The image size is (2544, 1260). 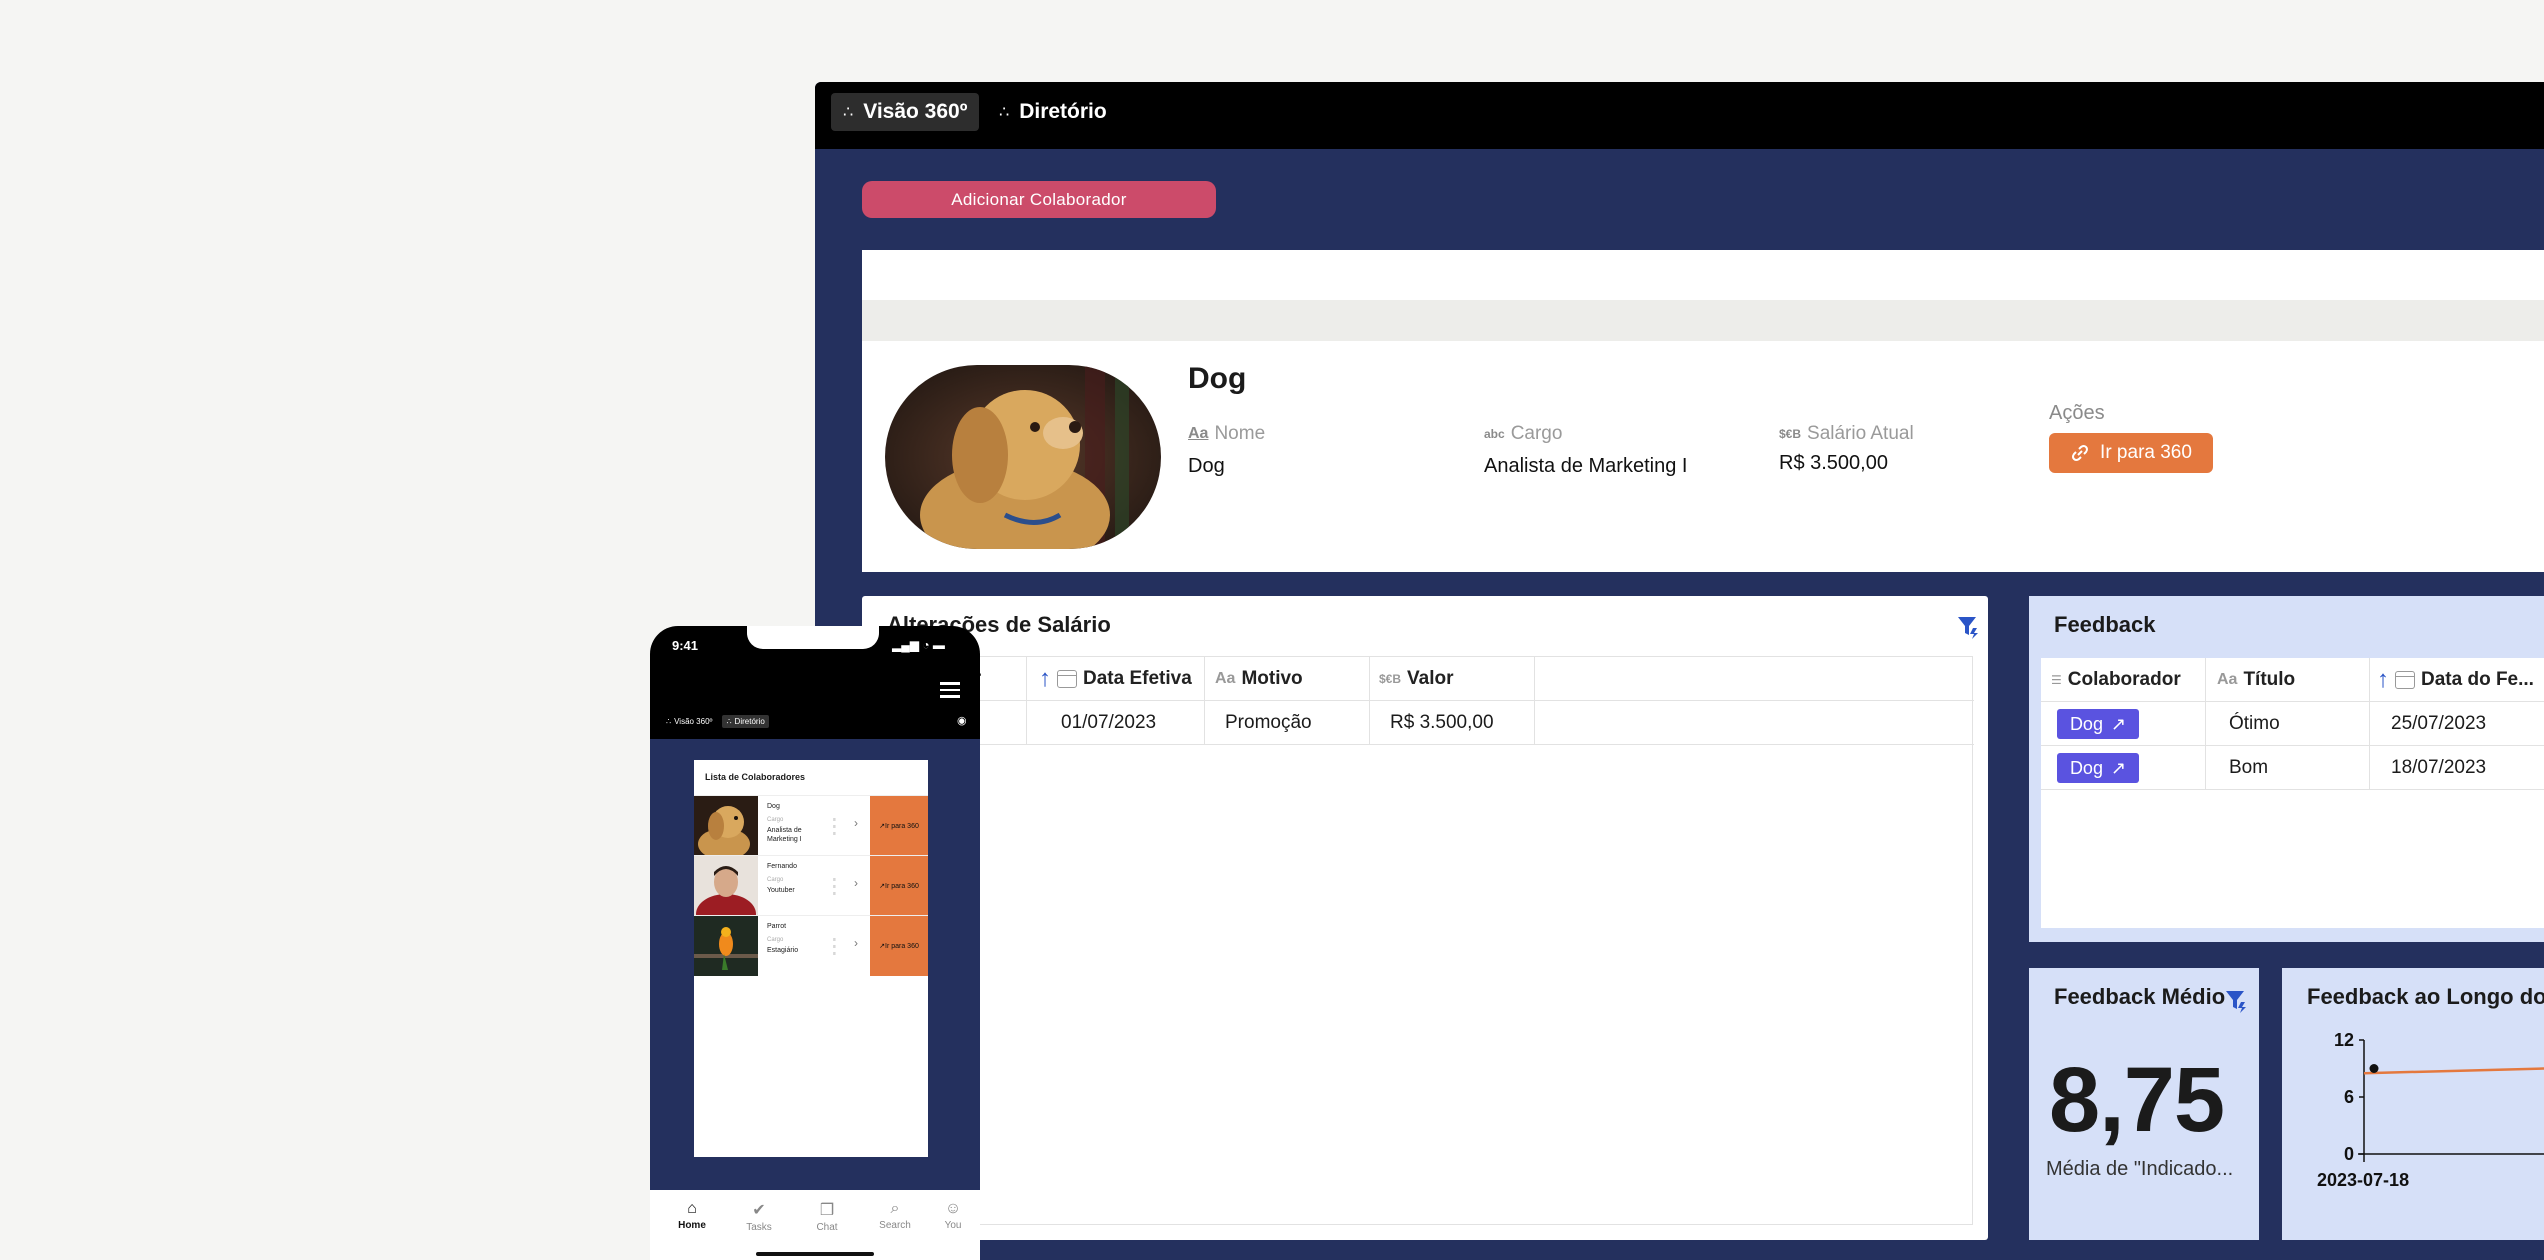 What do you see at coordinates (783, 950) in the screenshot?
I see `row-cargo-value: Estagiário` at bounding box center [783, 950].